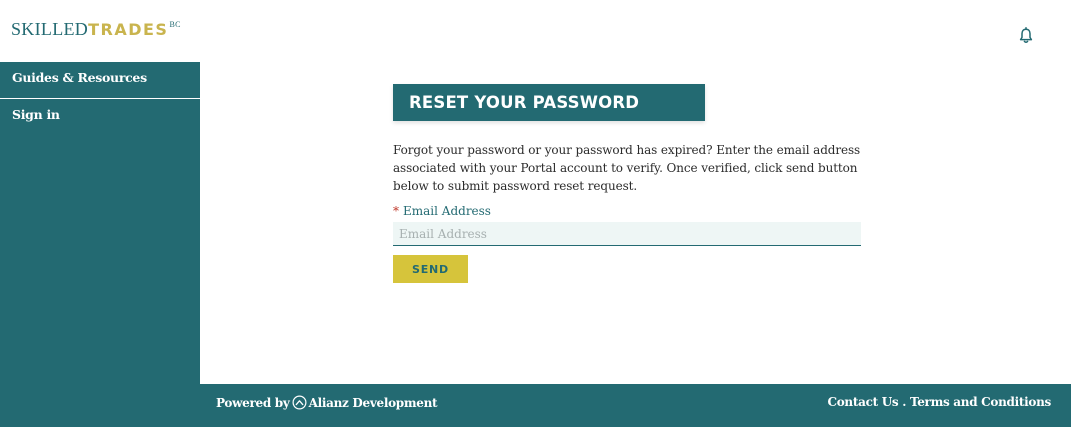 The height and width of the screenshot is (427, 1071). I want to click on powered-by: Powered by Alianz Development, so click(327, 402).